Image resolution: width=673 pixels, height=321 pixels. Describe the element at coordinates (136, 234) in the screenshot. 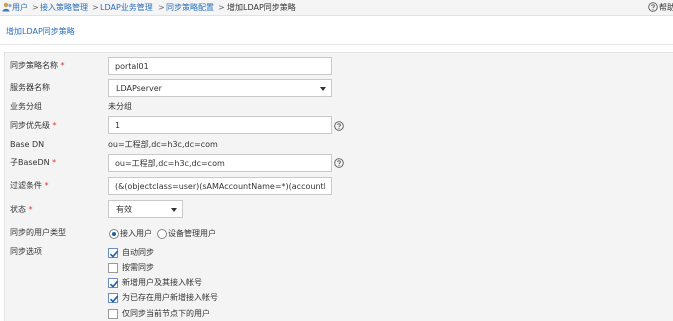

I see `radio-access-user-label: 接入用户` at that location.